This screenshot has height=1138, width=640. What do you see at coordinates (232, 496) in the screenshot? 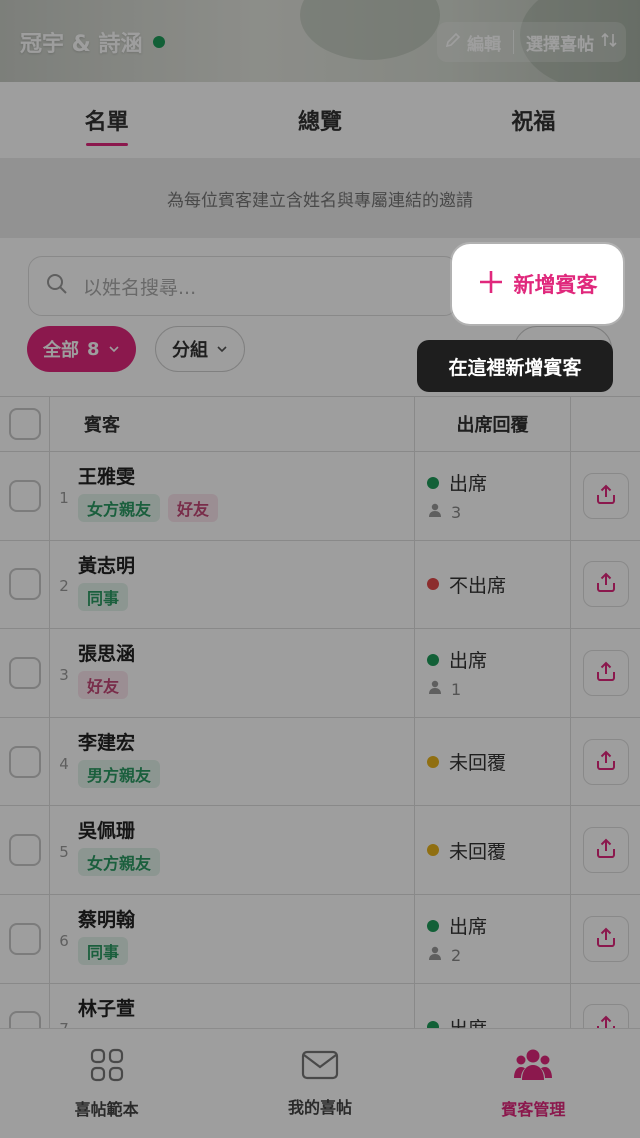
I see `guest-cell: 1 王雅雯 女方親友 好友` at bounding box center [232, 496].